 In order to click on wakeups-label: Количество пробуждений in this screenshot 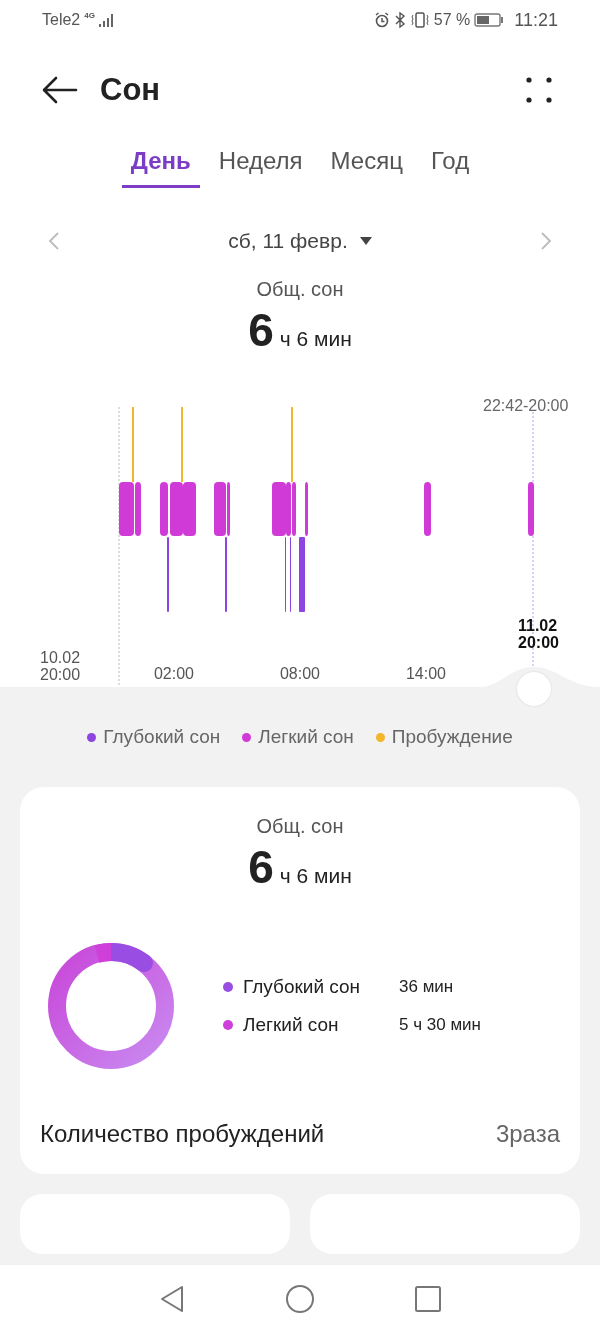, I will do `click(182, 1134)`.